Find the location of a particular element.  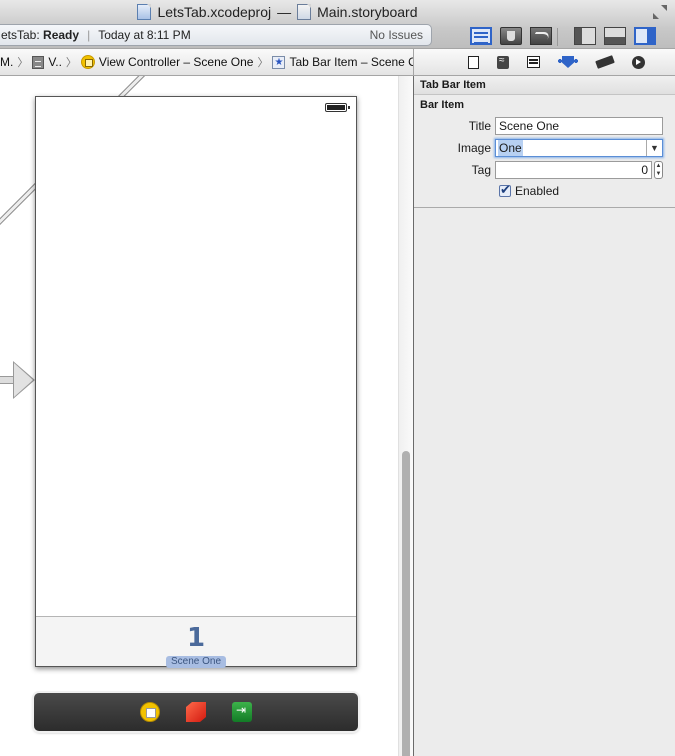

breadcrumb-item: View Controller – Scene One is located at coordinates (166, 62).